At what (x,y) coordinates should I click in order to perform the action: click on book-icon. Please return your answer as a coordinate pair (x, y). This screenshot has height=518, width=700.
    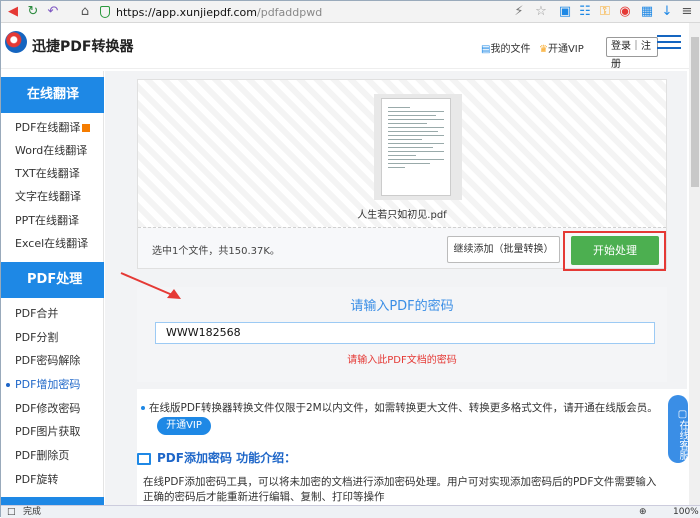
    Looking at the image, I should click on (144, 459).